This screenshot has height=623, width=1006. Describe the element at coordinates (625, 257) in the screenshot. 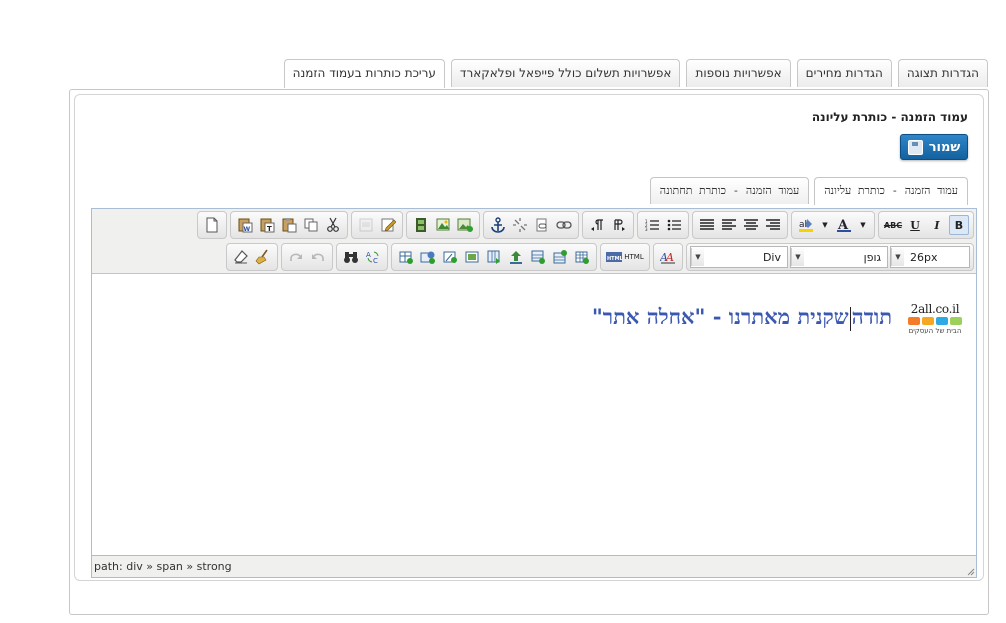

I see `html-source-button: HTML HTML` at that location.